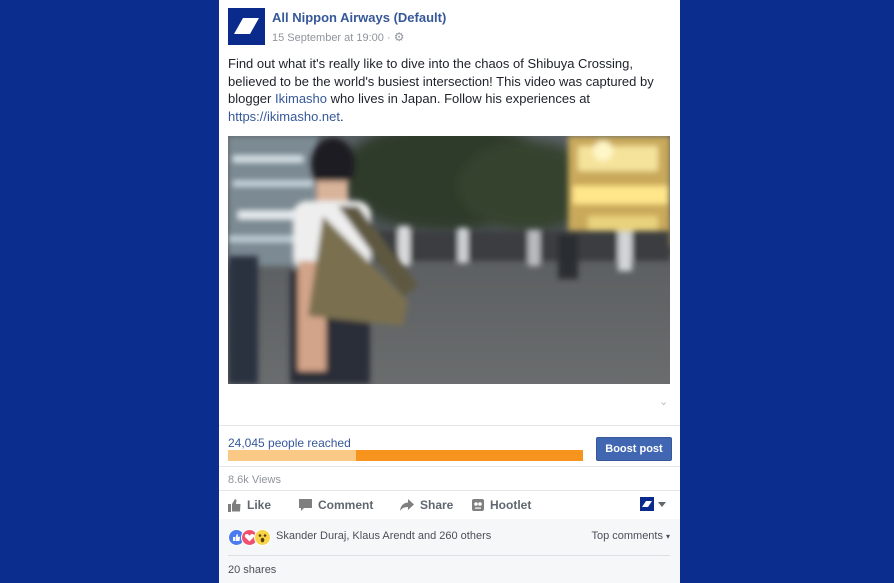  Describe the element at coordinates (449, 569) in the screenshot. I see `shares-row: 20 shares` at that location.